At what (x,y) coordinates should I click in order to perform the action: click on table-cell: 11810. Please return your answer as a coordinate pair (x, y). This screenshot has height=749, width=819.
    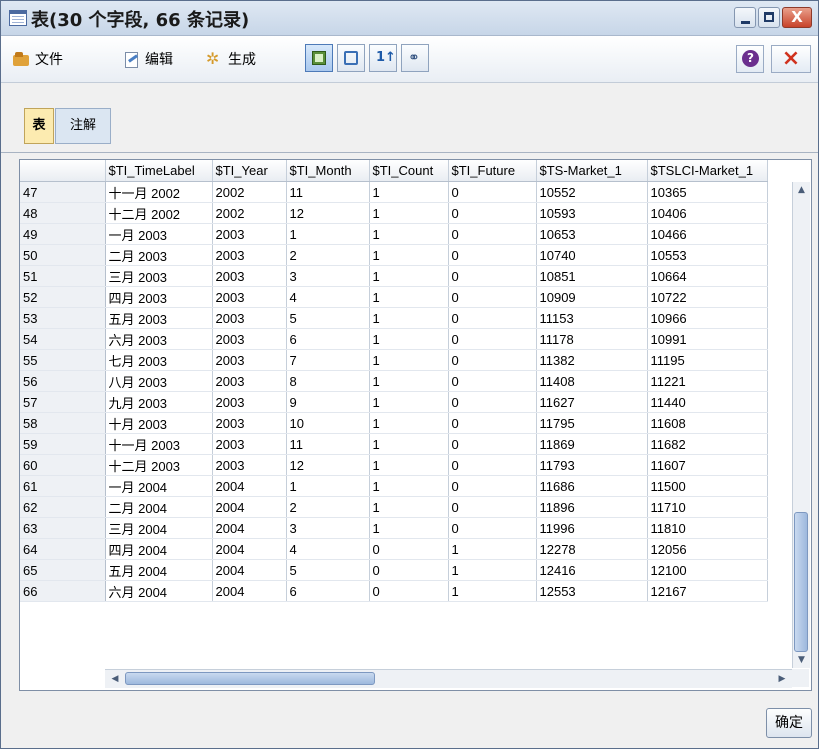
    Looking at the image, I should click on (707, 528).